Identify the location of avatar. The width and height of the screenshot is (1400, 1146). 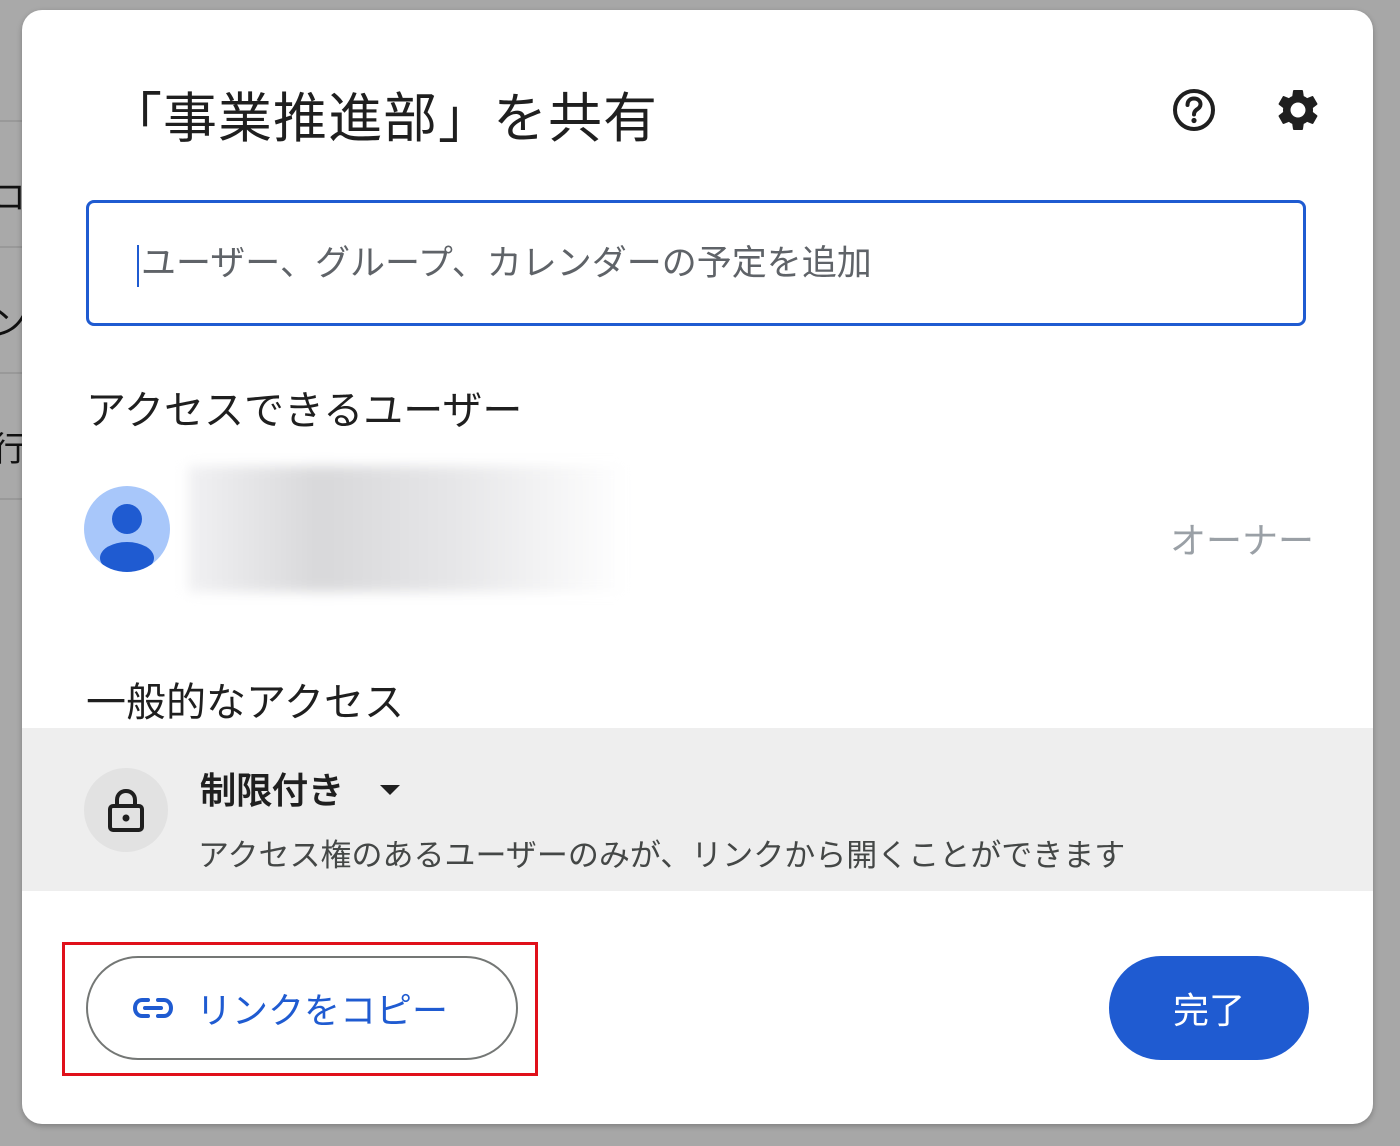
(127, 529).